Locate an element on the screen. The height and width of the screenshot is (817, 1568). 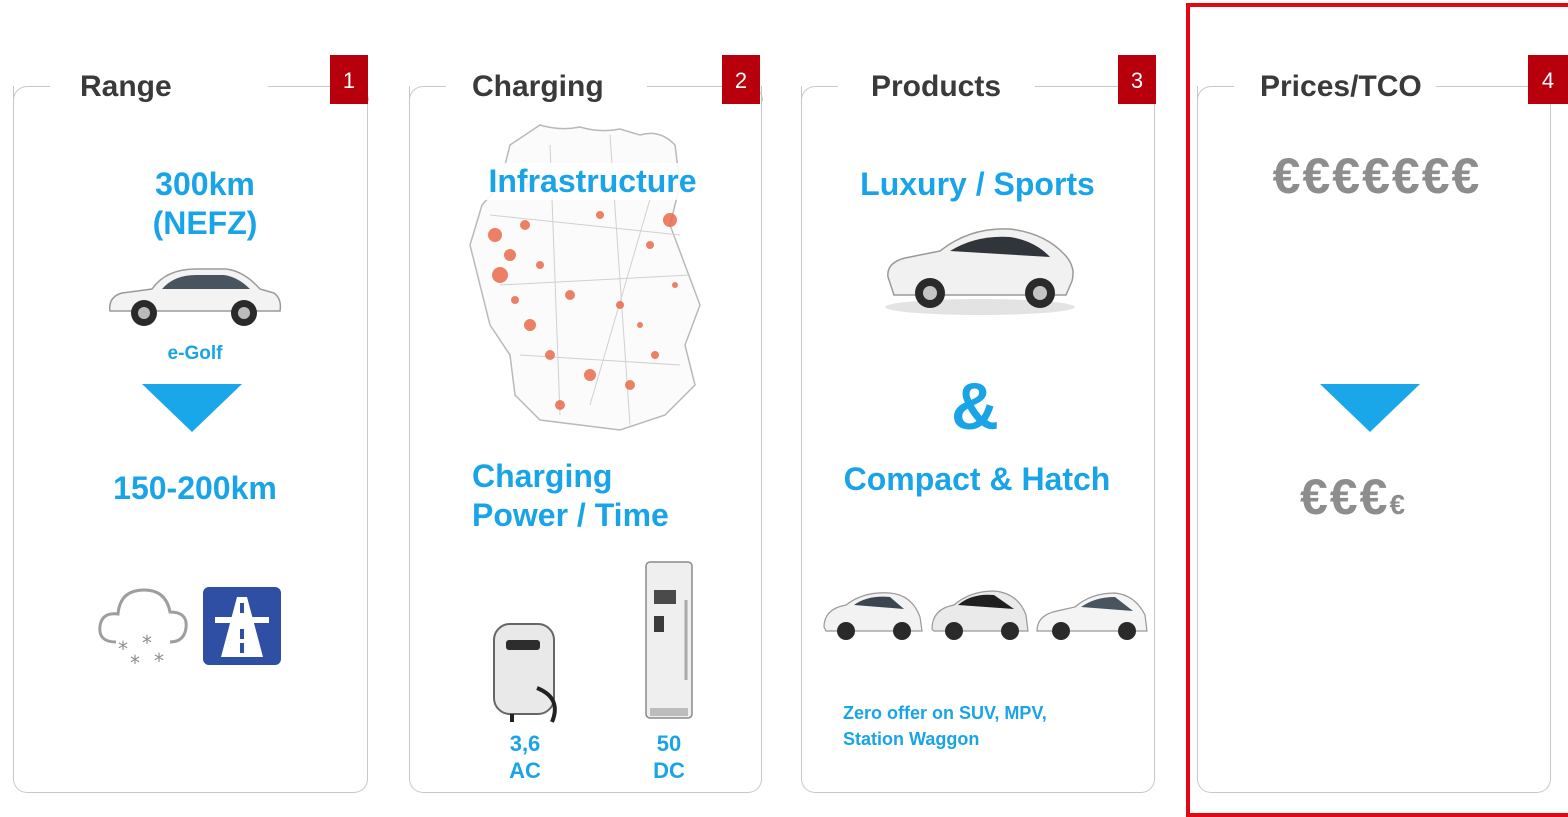
egolf-car-icon is located at coordinates (195, 297).